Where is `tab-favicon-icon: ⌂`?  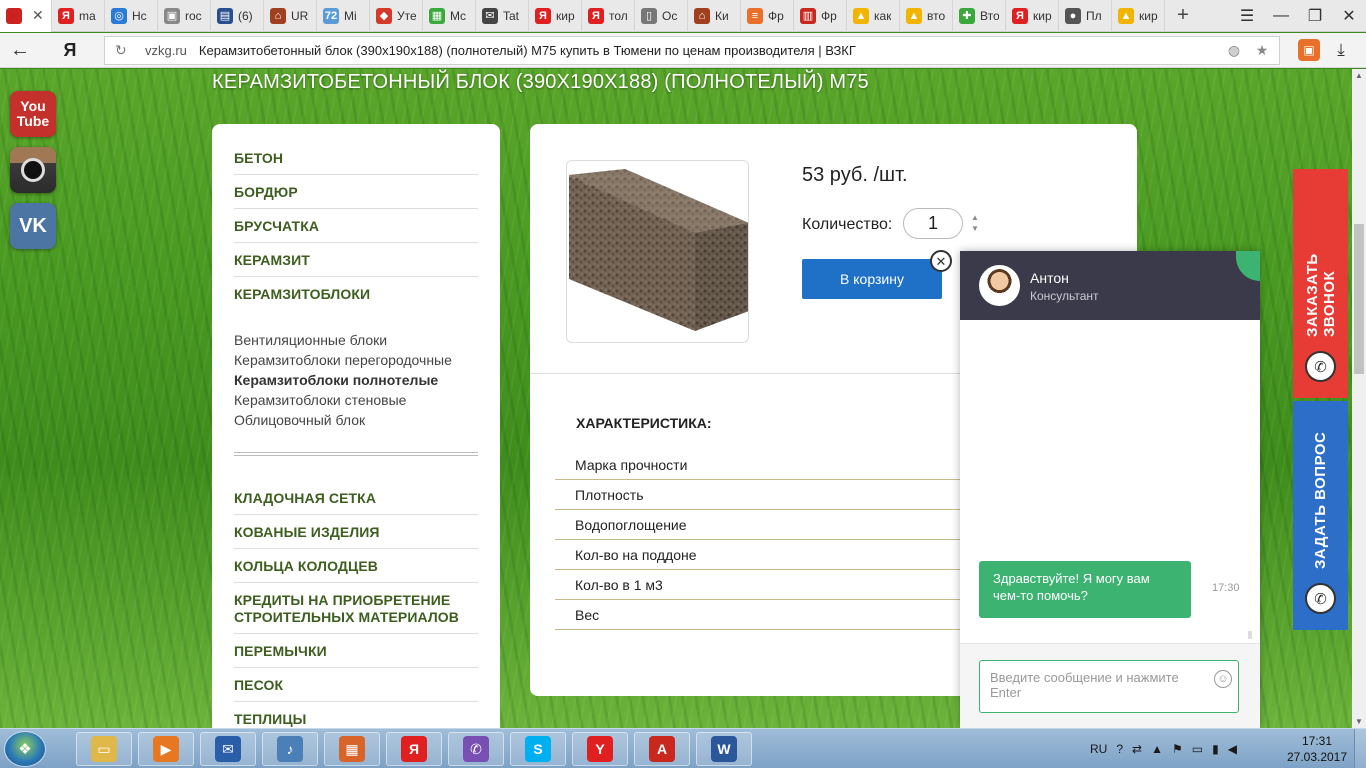 tab-favicon-icon: ⌂ is located at coordinates (702, 15).